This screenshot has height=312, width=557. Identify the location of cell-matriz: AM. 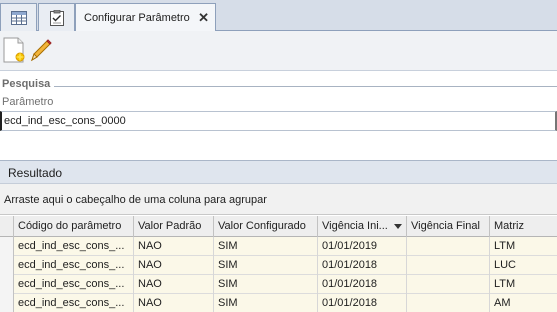
(502, 303).